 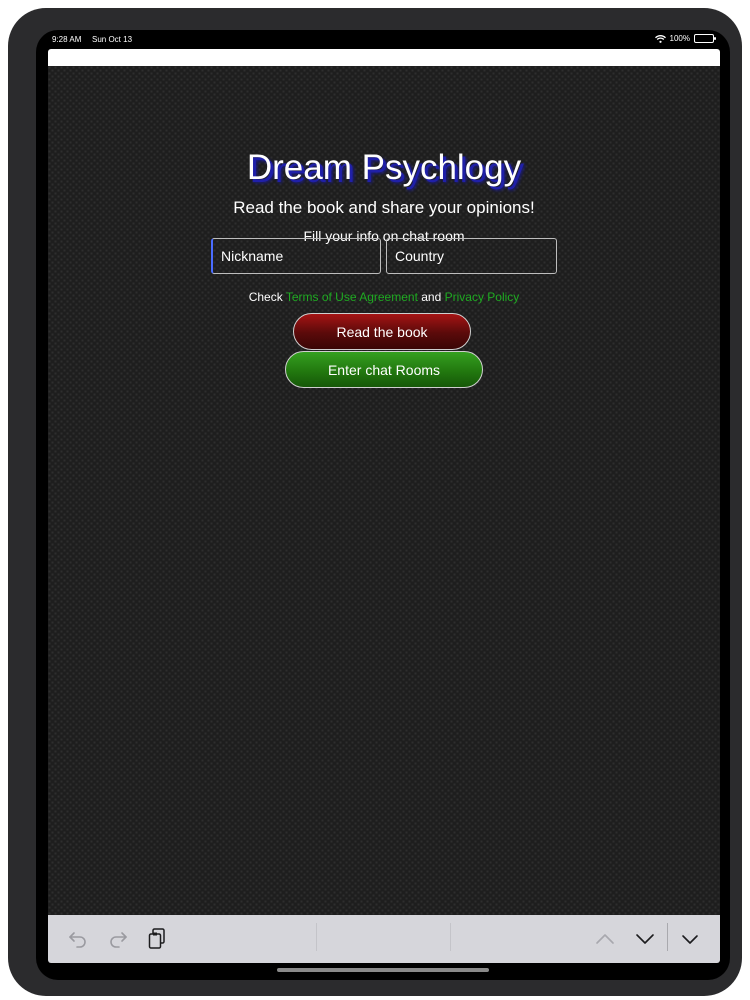 I want to click on status-time: 9:28 AM, so click(x=67, y=39).